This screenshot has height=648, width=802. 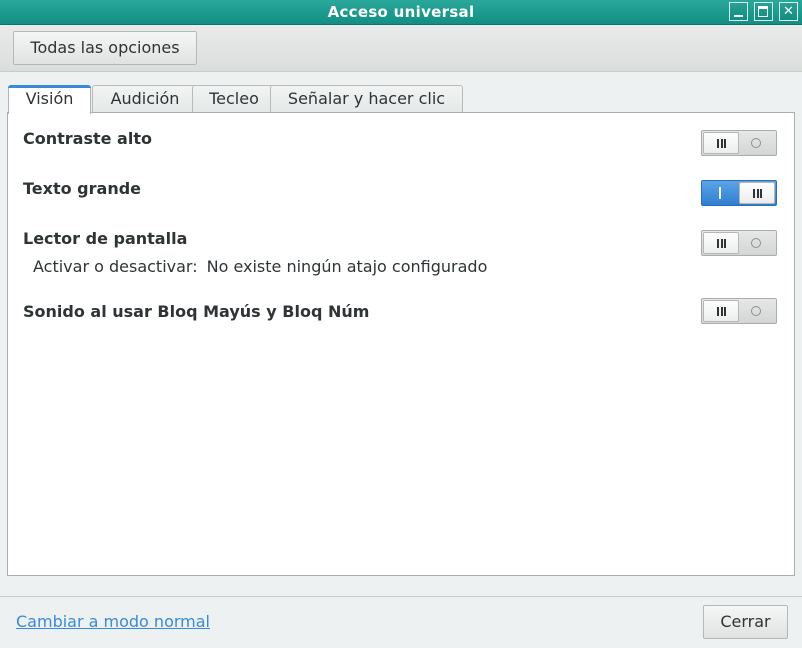 I want to click on tab-hearing: Audición, so click(x=145, y=99).